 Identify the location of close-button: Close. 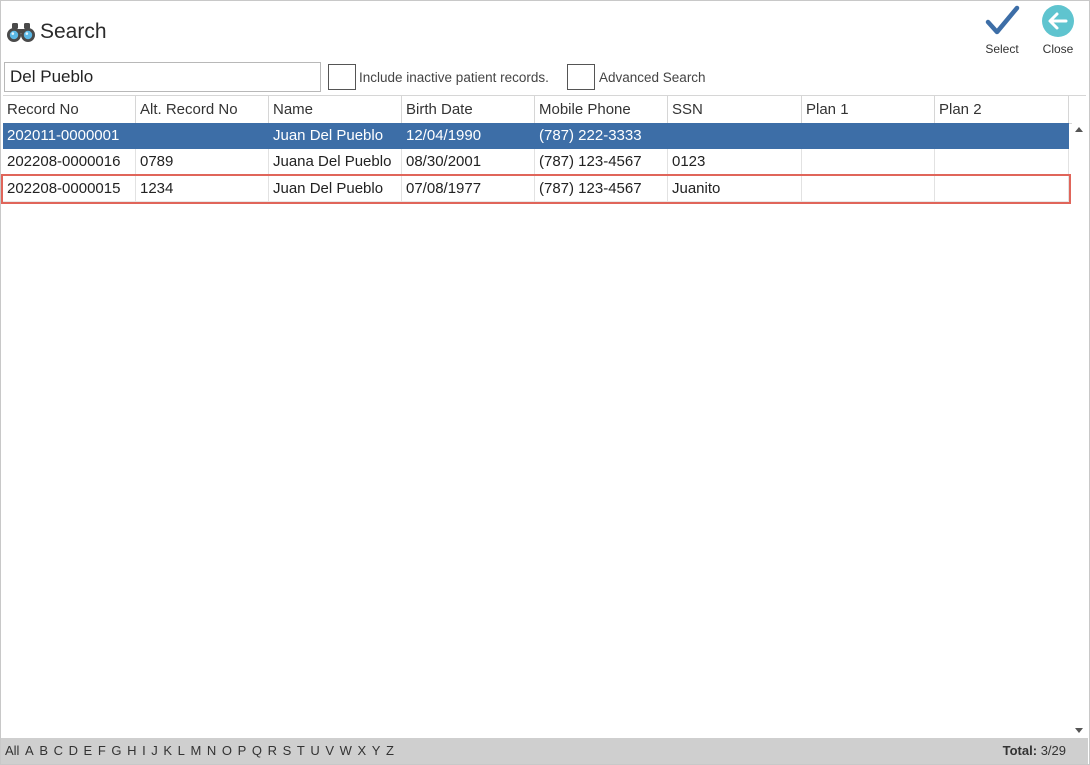
(1058, 31).